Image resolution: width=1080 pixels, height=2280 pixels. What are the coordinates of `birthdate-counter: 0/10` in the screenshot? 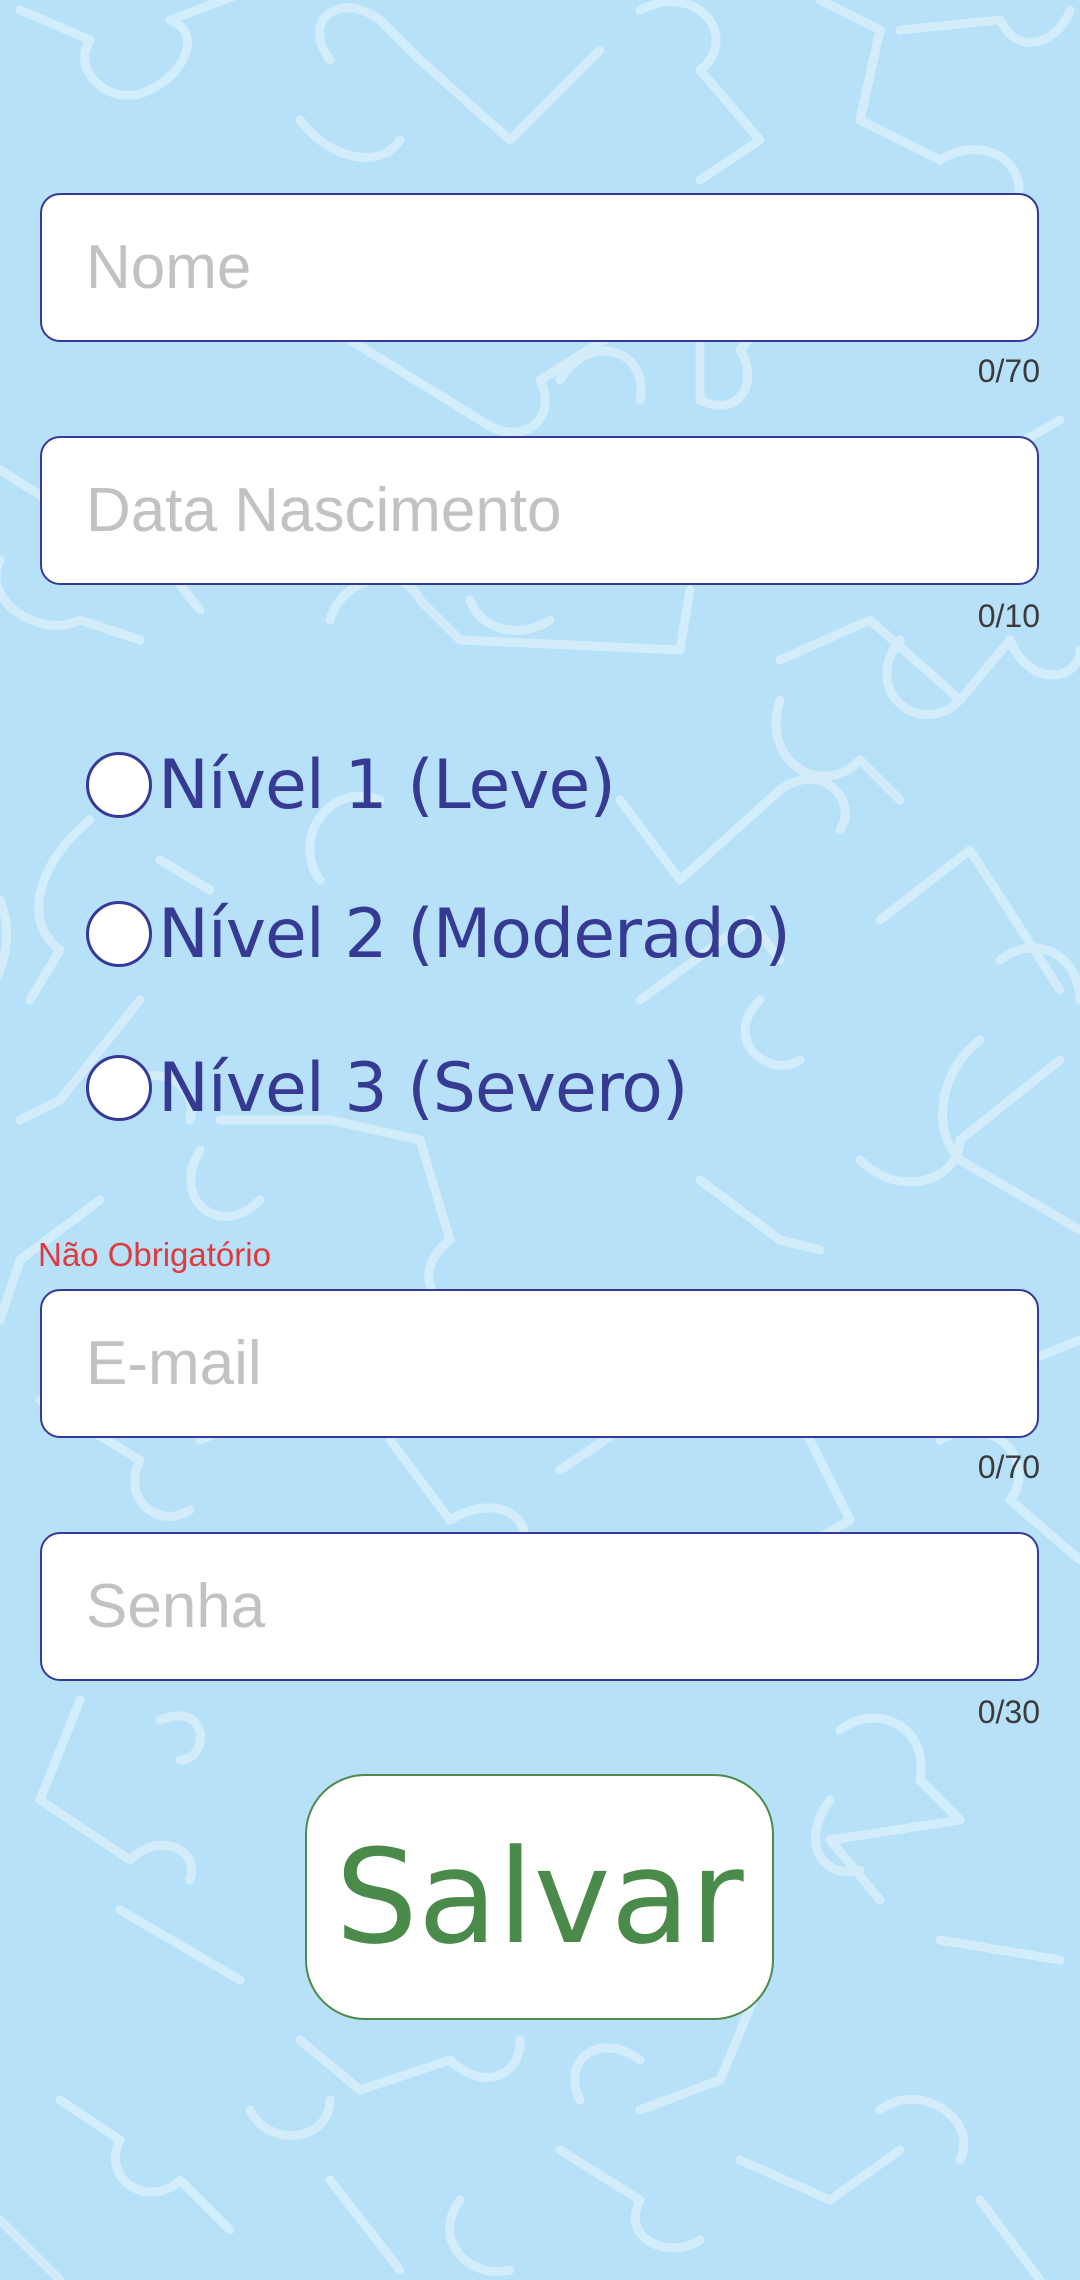 It's located at (1008, 616).